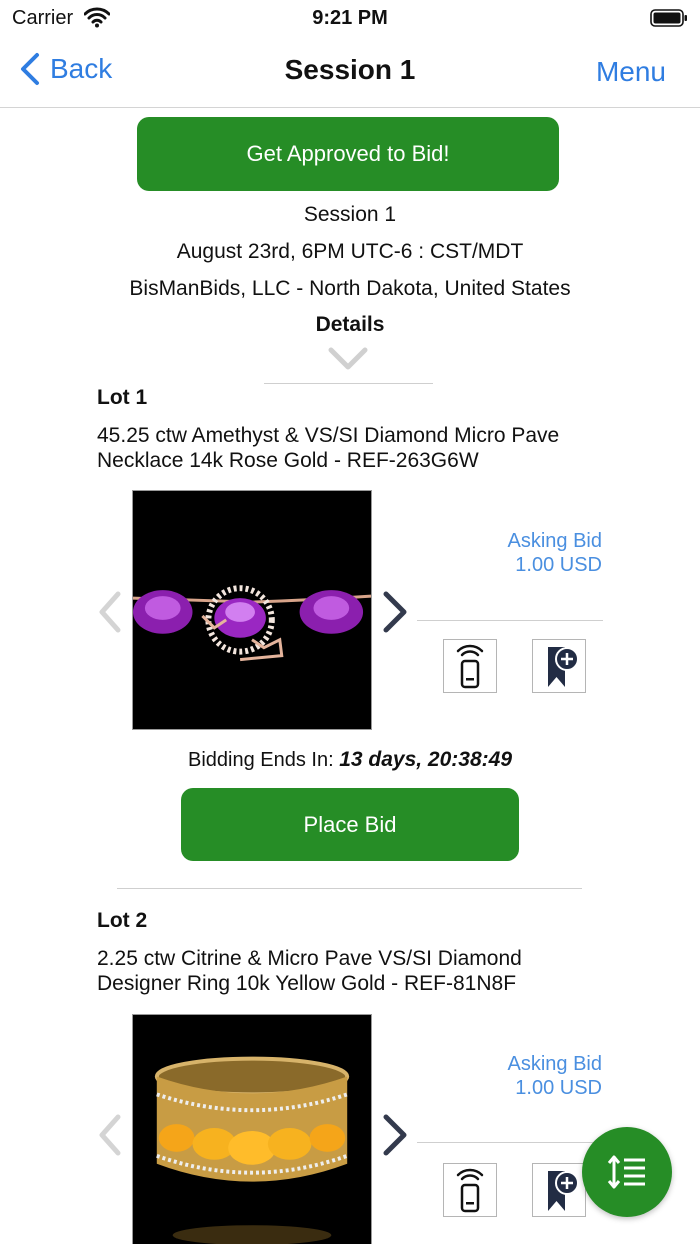  What do you see at coordinates (350, 251) in the screenshot?
I see `session-date: August 23rd, 6PM UTC-6 : CST/MDT` at bounding box center [350, 251].